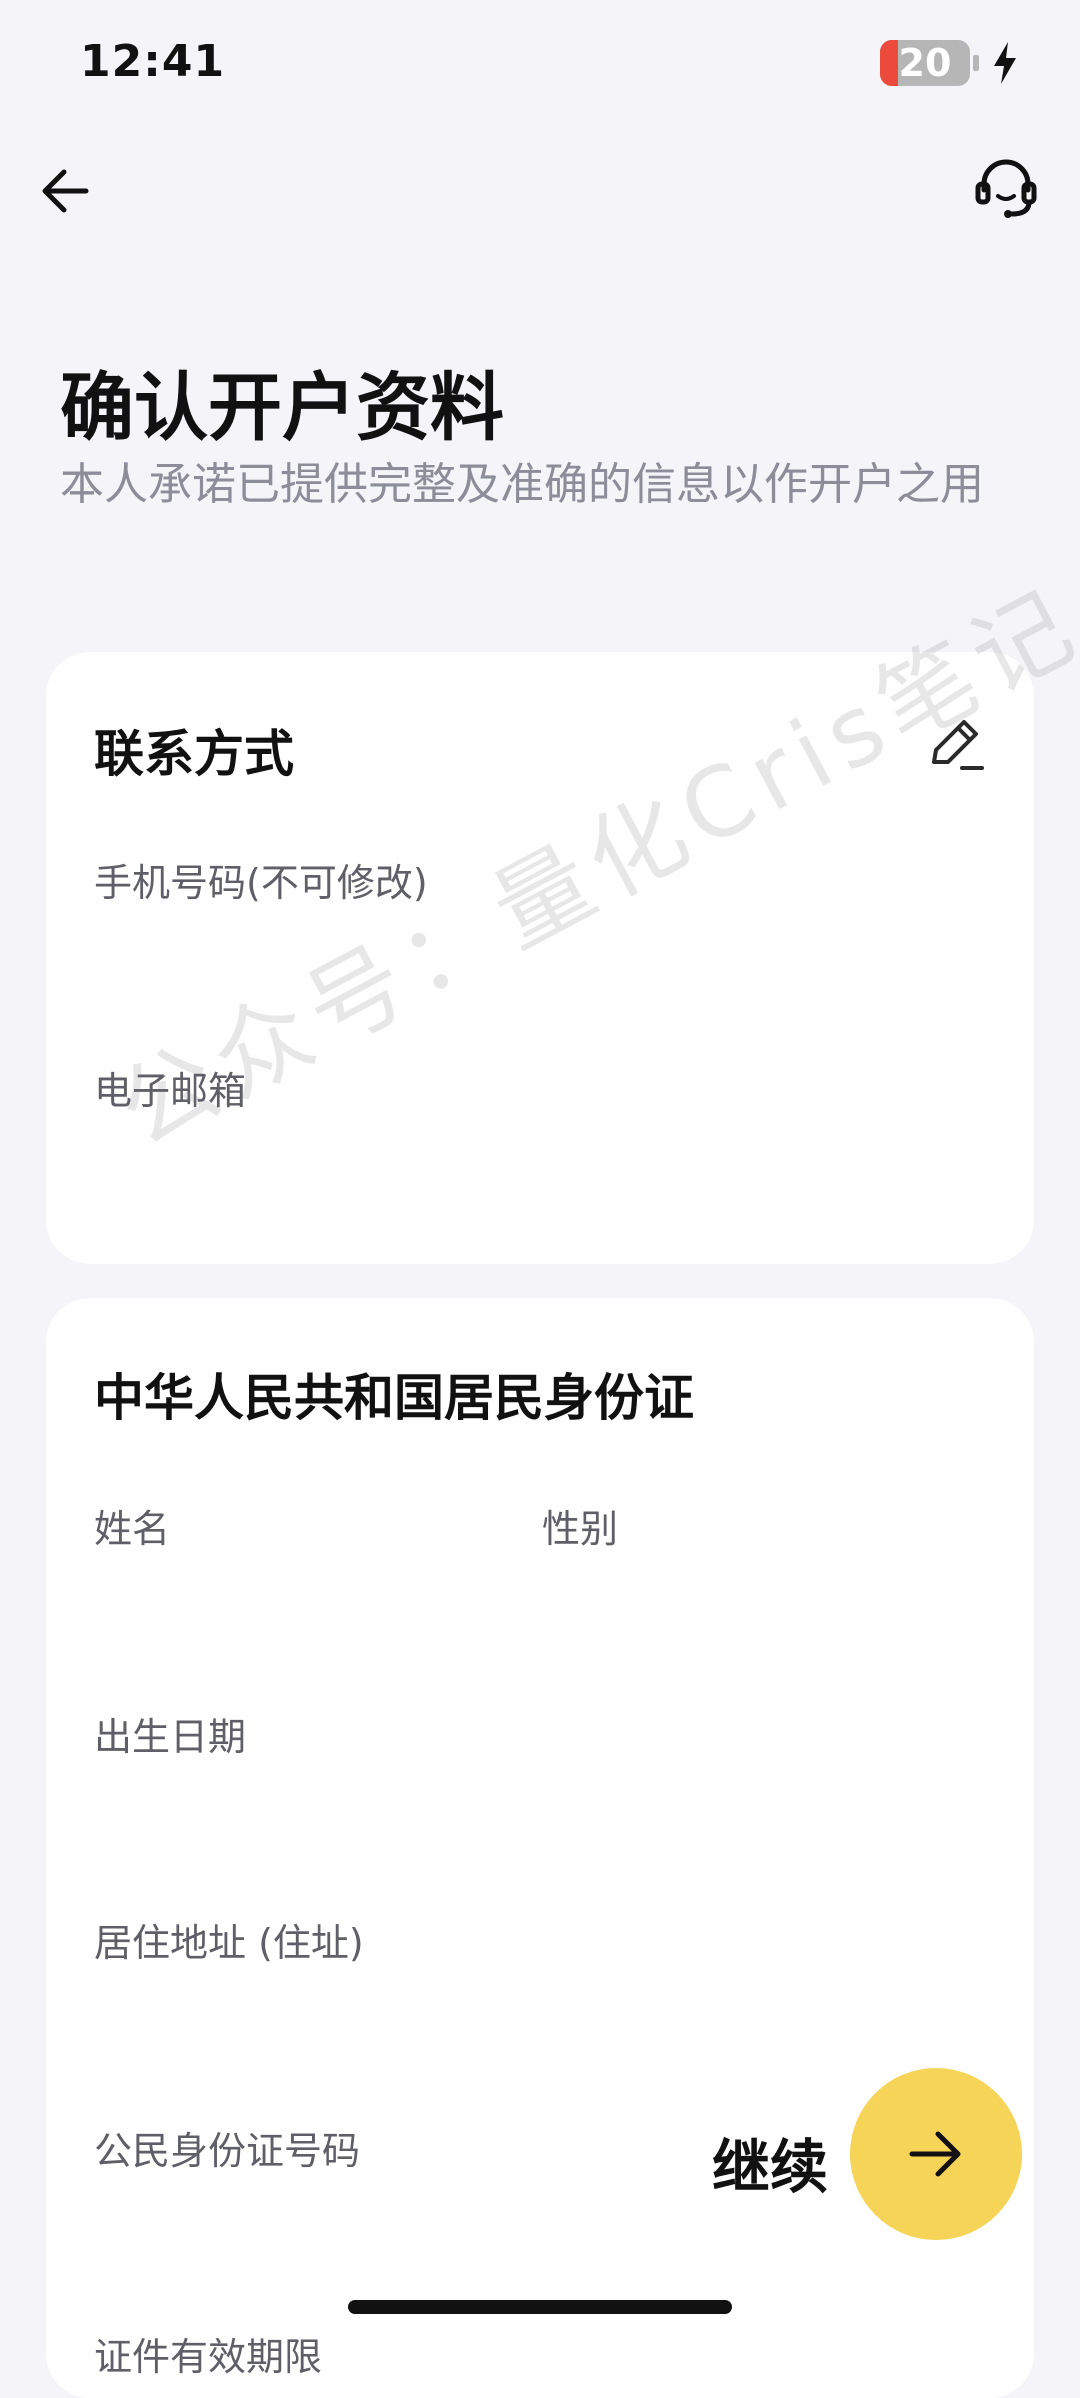  Describe the element at coordinates (394, 1398) in the screenshot. I see `id-card-title: 中华人民共和国居民身份证` at that location.